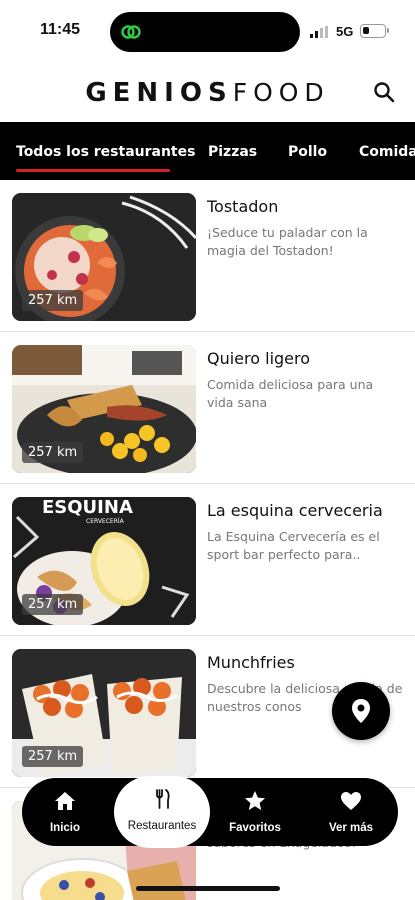 The width and height of the screenshot is (415, 900). I want to click on restaurant-name: Munchfries, so click(251, 662).